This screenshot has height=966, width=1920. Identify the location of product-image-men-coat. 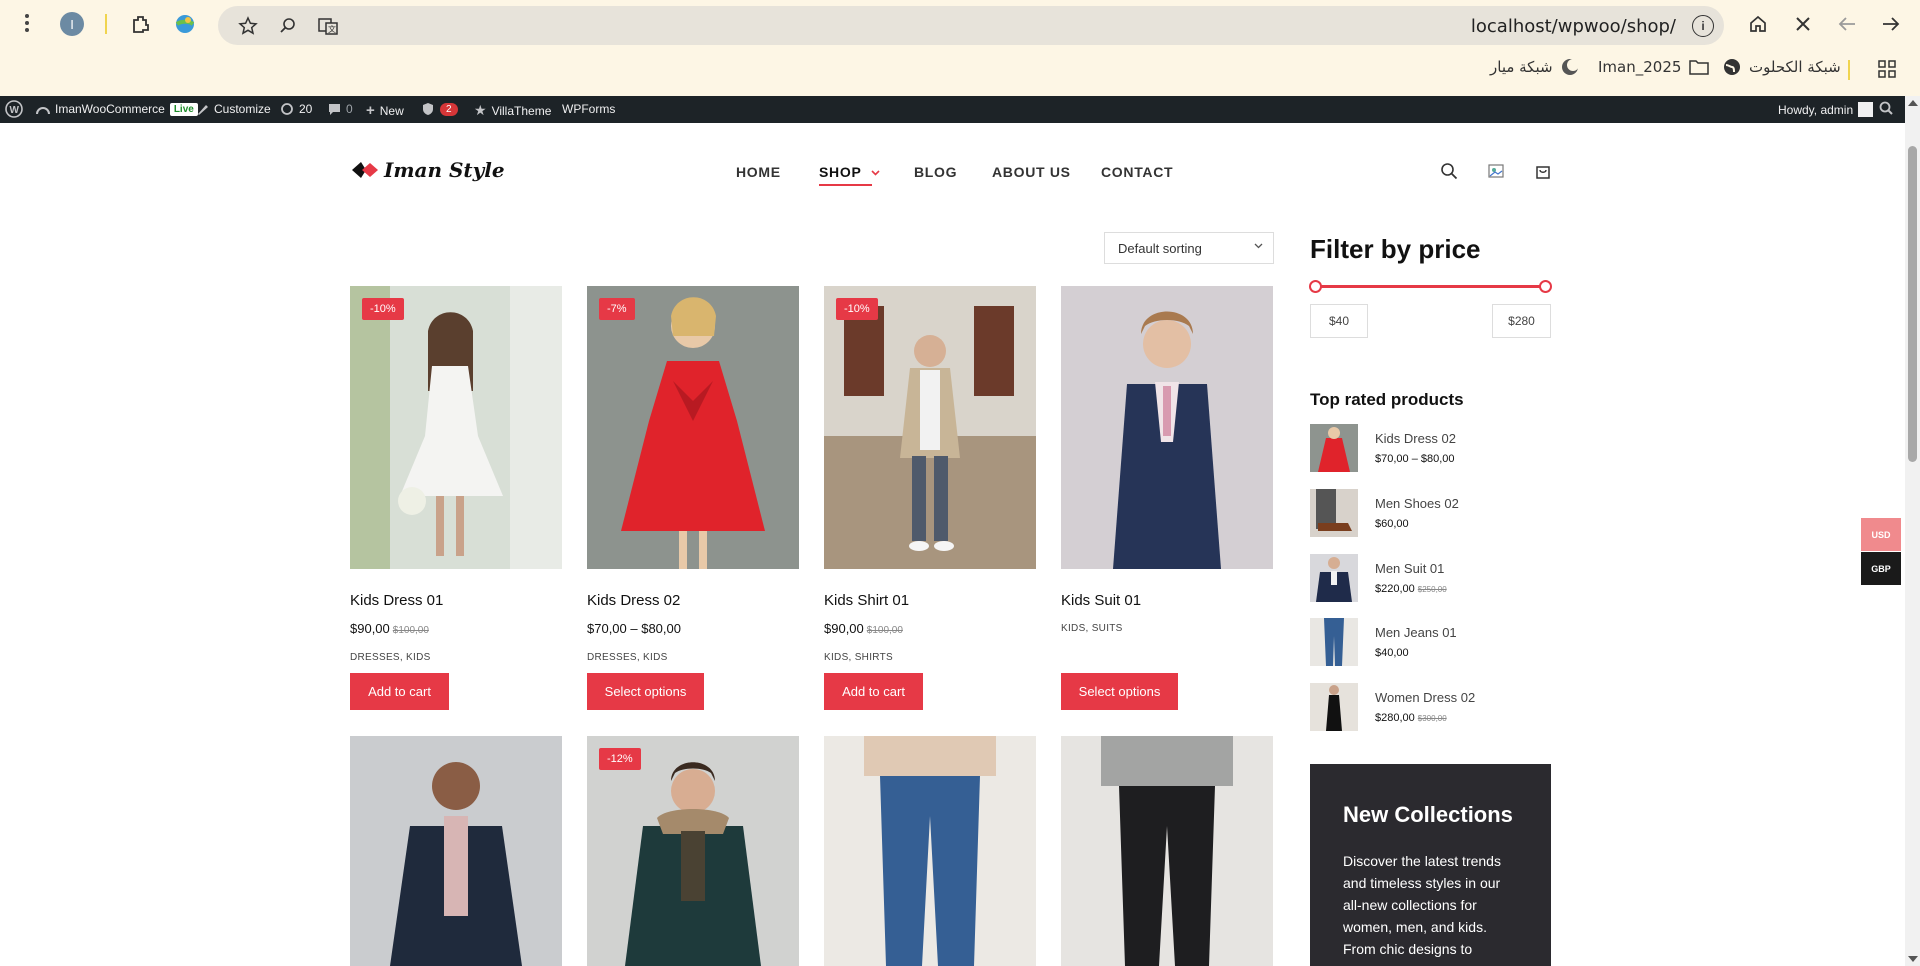
(456, 851).